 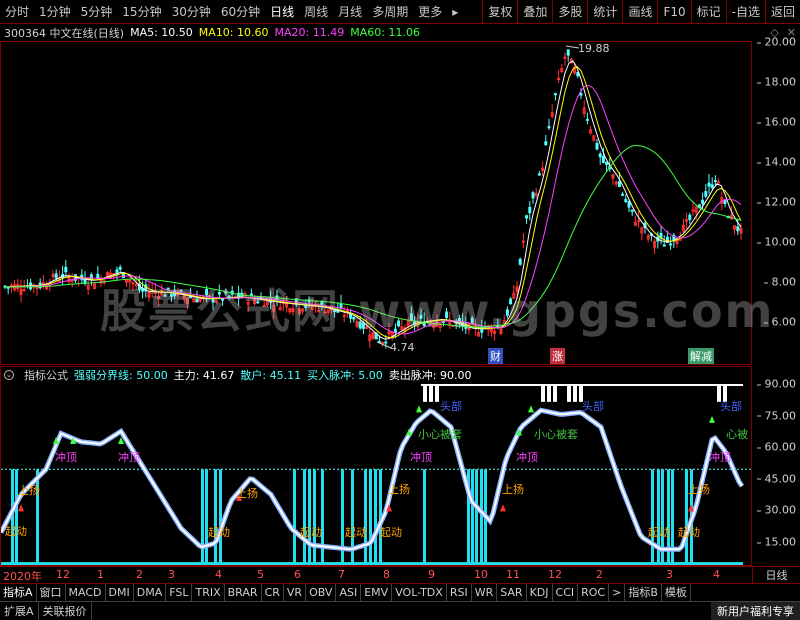 I want to click on toolbar-button-0: 复权, so click(x=499, y=12).